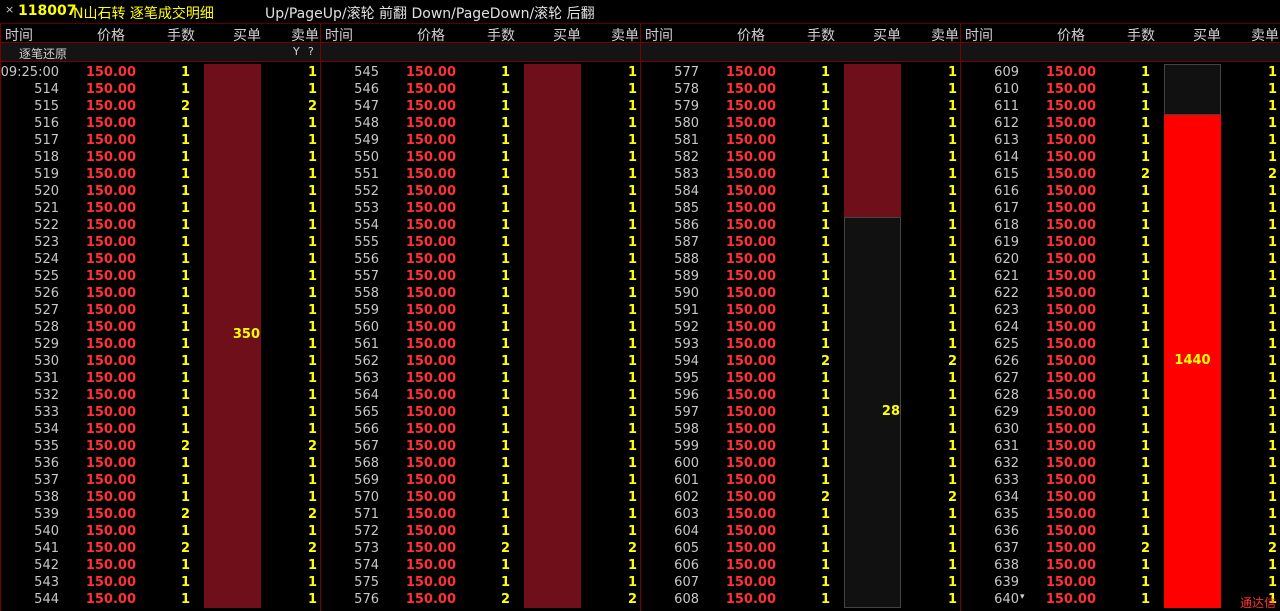 The height and width of the screenshot is (611, 1280). Describe the element at coordinates (481, 548) in the screenshot. I see `trade-row: 573 150.00 2 2` at that location.